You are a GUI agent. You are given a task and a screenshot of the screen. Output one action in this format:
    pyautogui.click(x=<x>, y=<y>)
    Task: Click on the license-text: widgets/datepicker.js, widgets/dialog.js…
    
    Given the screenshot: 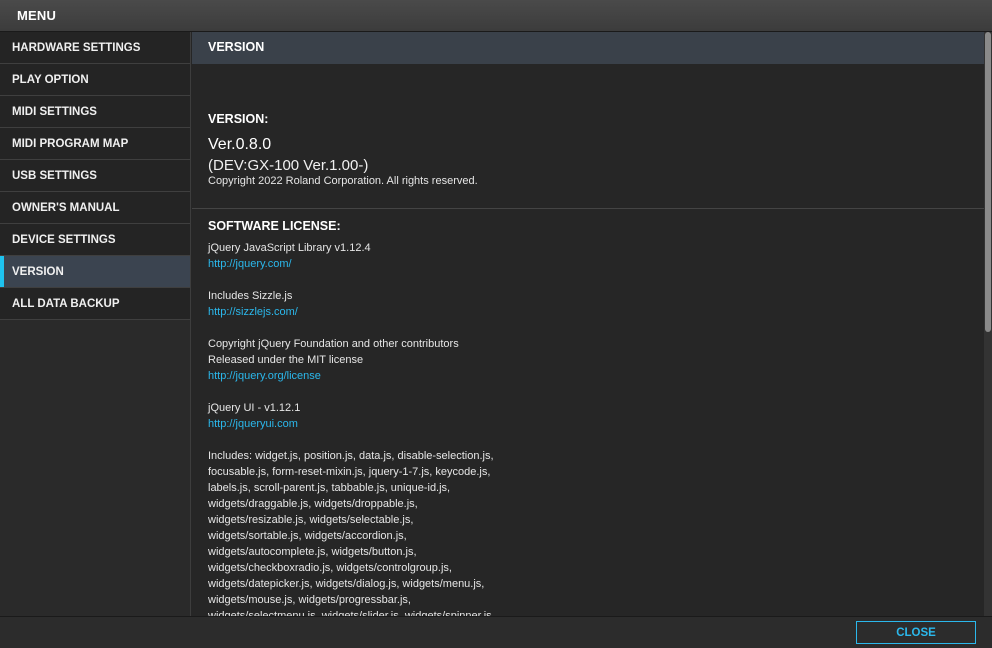 What is the action you would take?
    pyautogui.click(x=346, y=584)
    